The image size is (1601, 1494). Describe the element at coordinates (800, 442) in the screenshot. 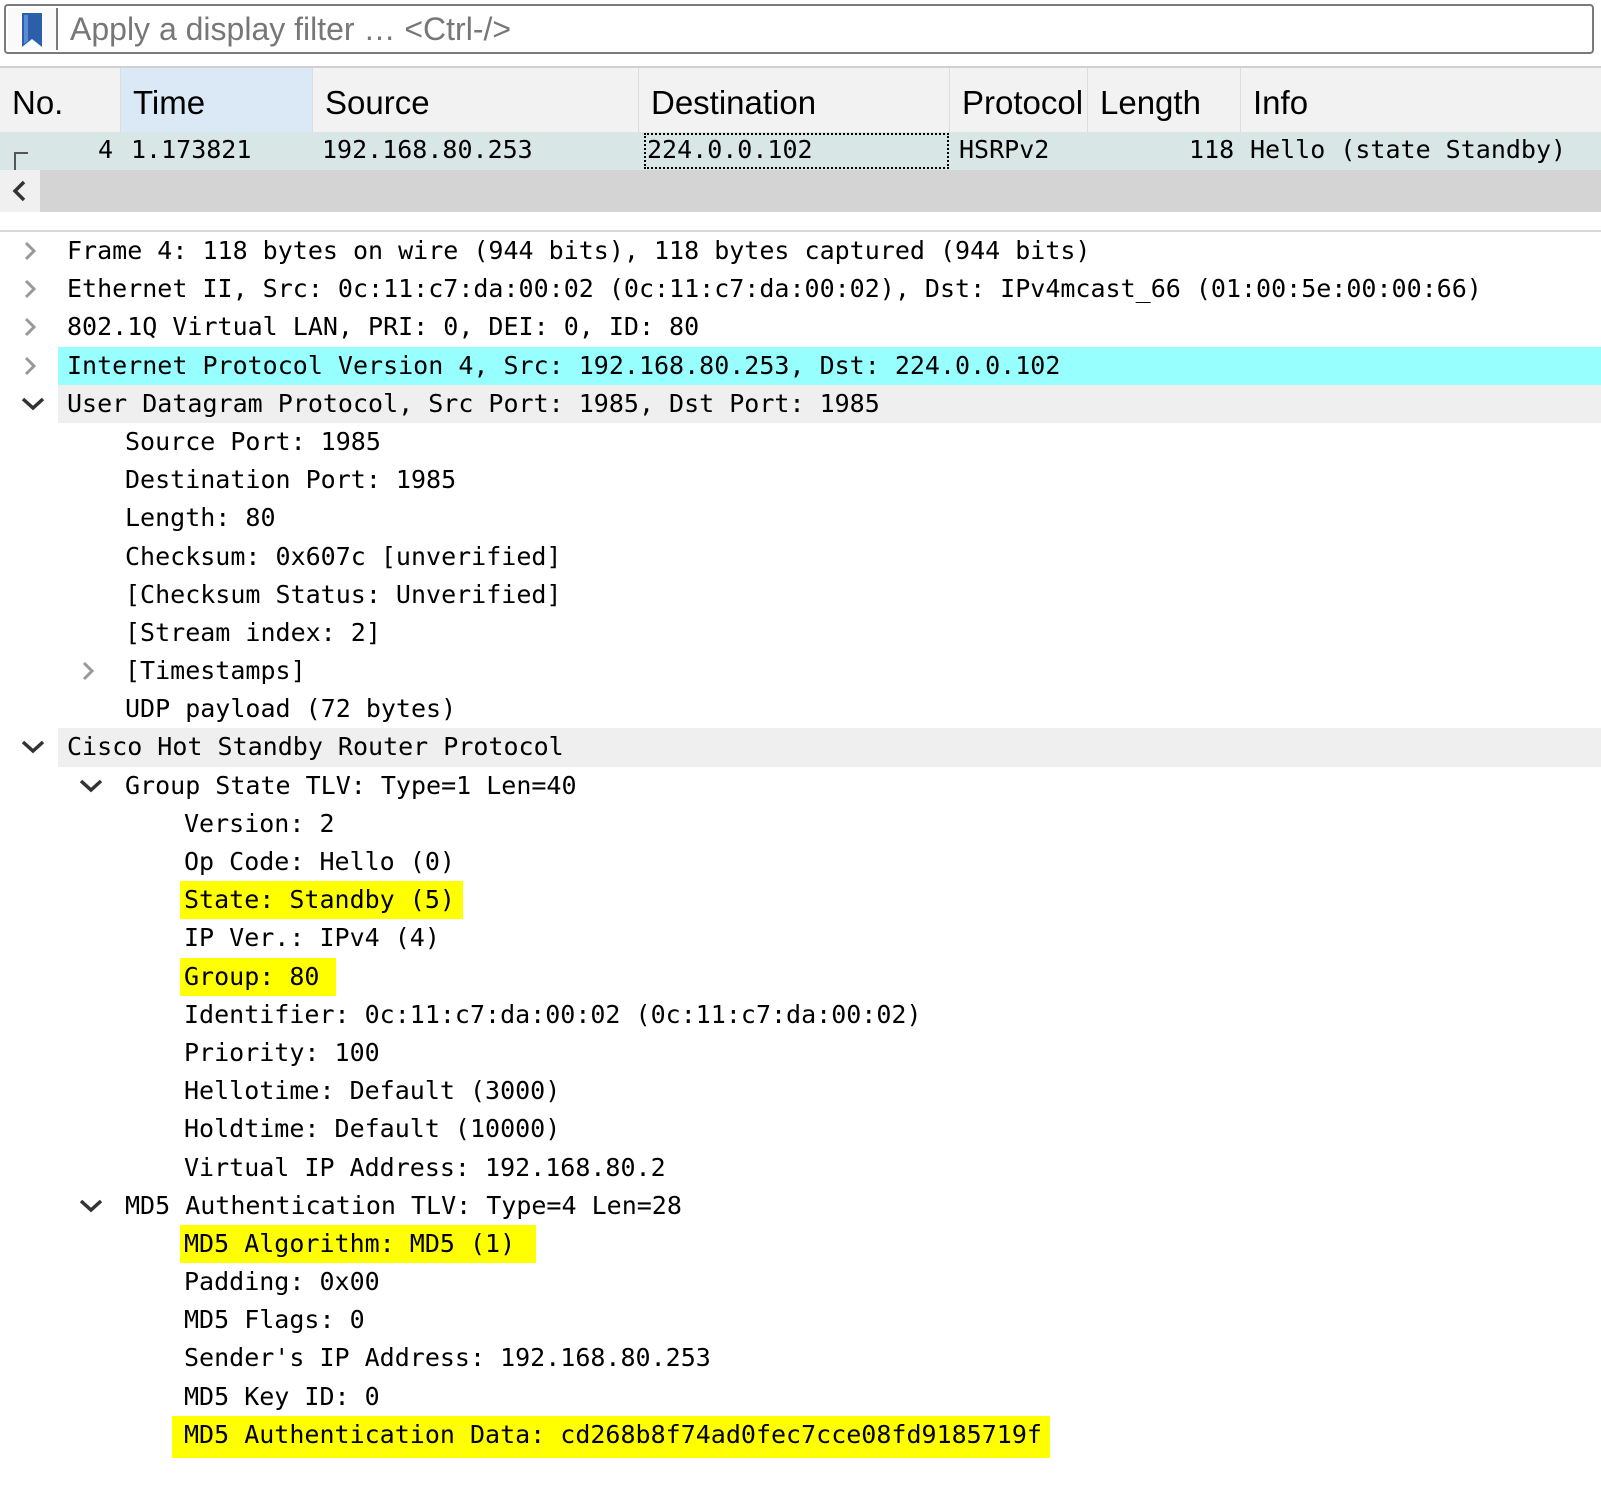

I see `tree-item-udp-src-port: Source Port: 1985` at that location.